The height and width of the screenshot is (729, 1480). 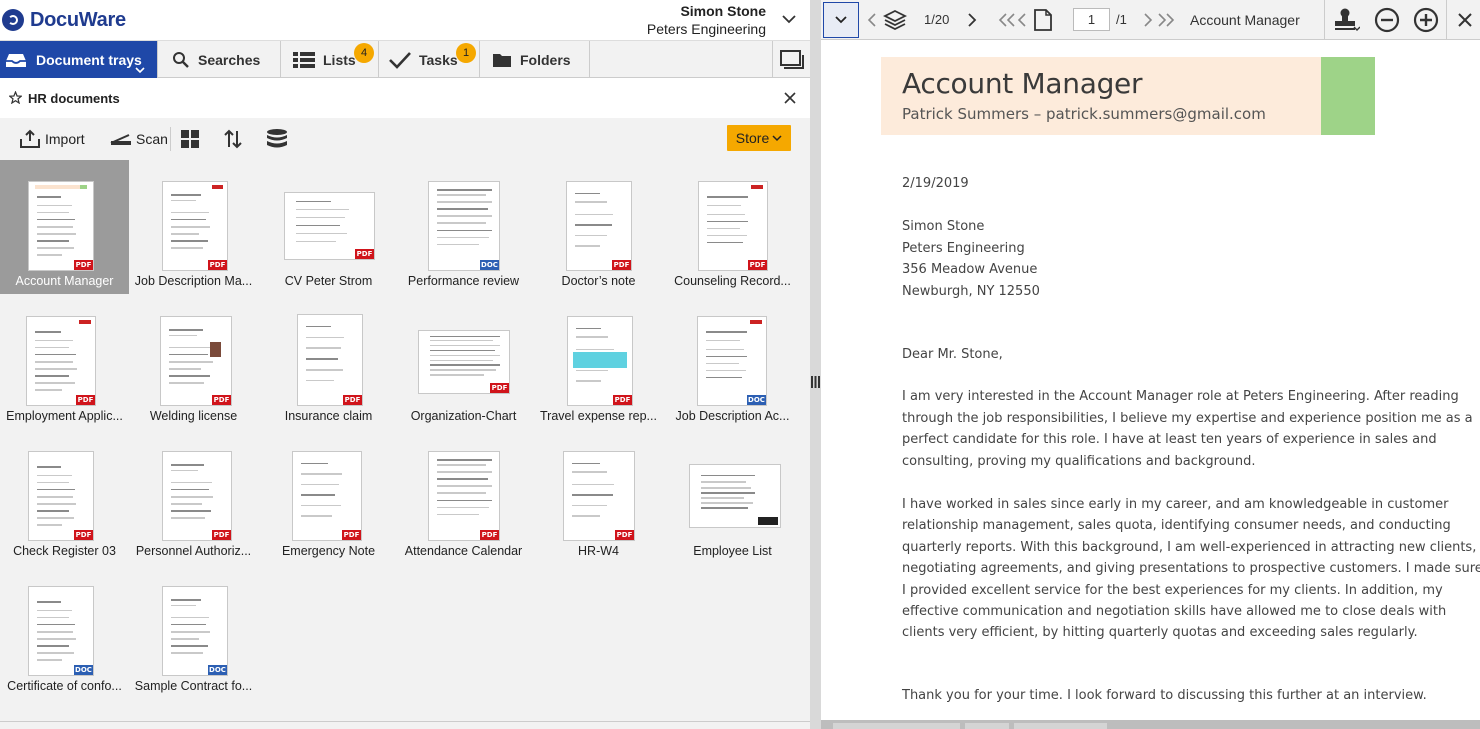 What do you see at coordinates (895, 20) in the screenshot?
I see `layers-icon` at bounding box center [895, 20].